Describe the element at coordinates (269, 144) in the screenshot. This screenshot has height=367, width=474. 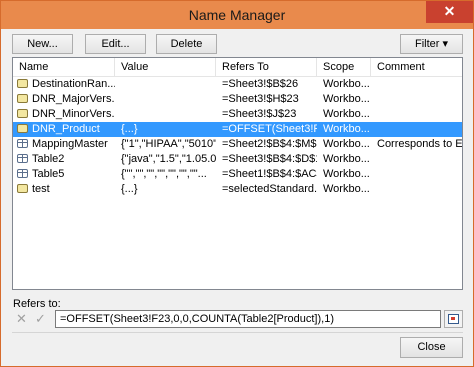
I see `row-refers-to: =Sheet2!$B$4:$M$60` at that location.